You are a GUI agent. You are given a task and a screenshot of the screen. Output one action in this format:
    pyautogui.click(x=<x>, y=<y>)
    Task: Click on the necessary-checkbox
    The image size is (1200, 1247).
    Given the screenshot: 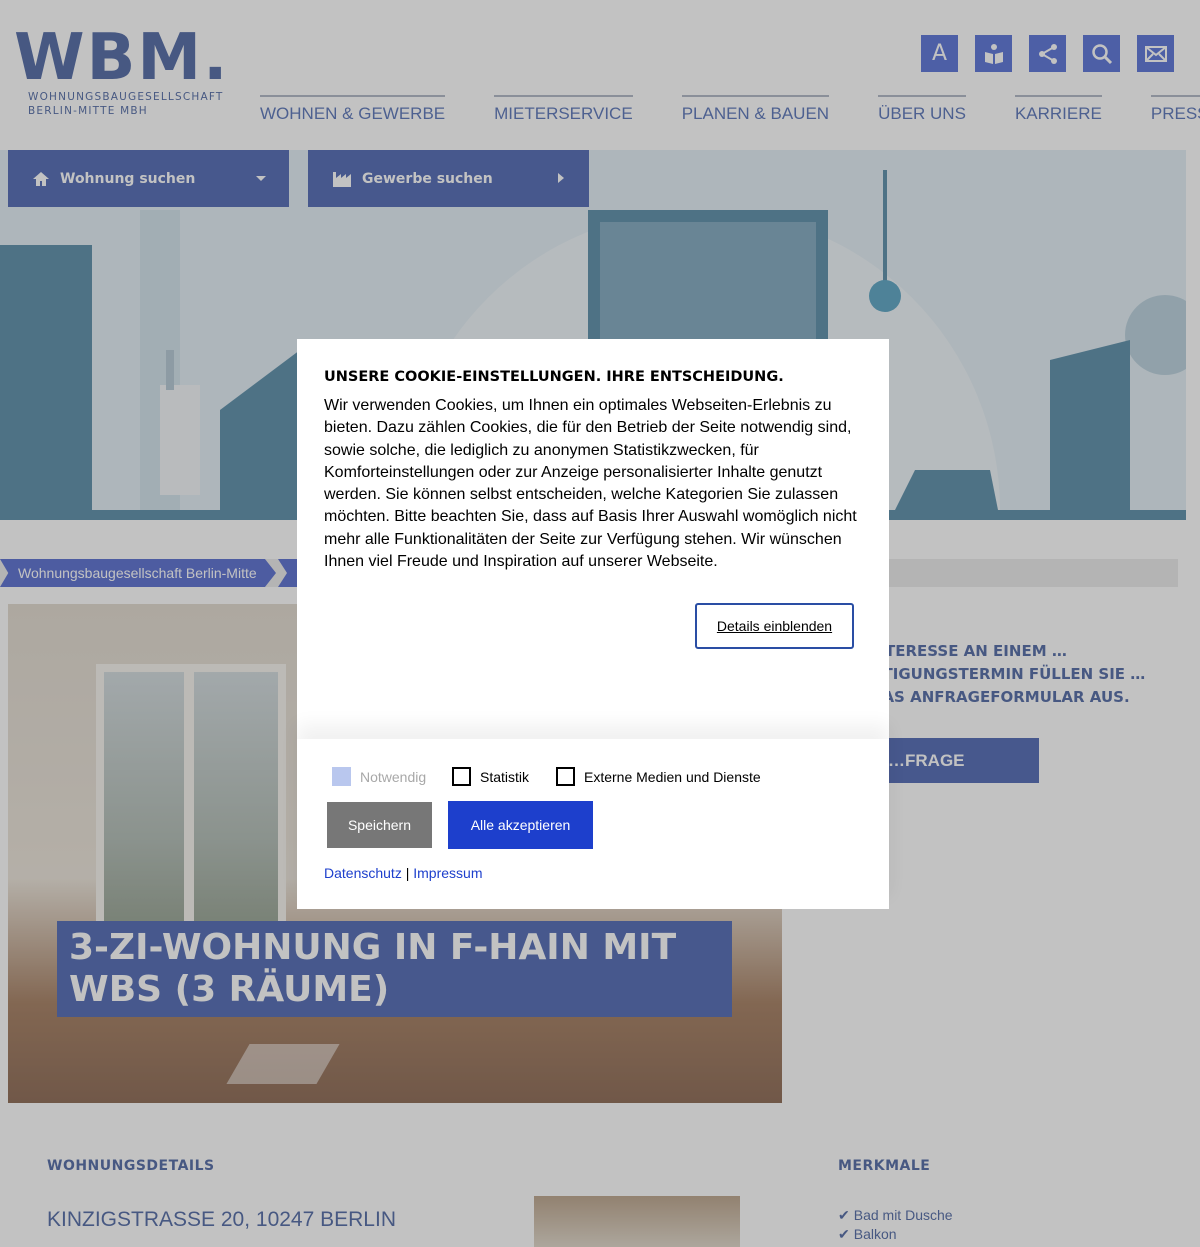 What is the action you would take?
    pyautogui.click(x=341, y=776)
    